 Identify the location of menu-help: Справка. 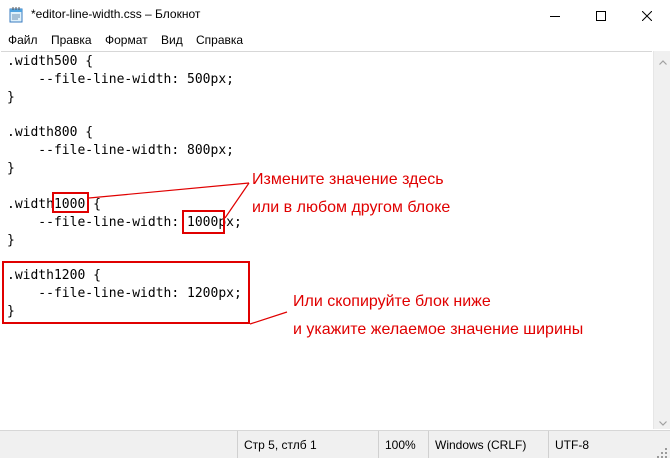
(219, 40).